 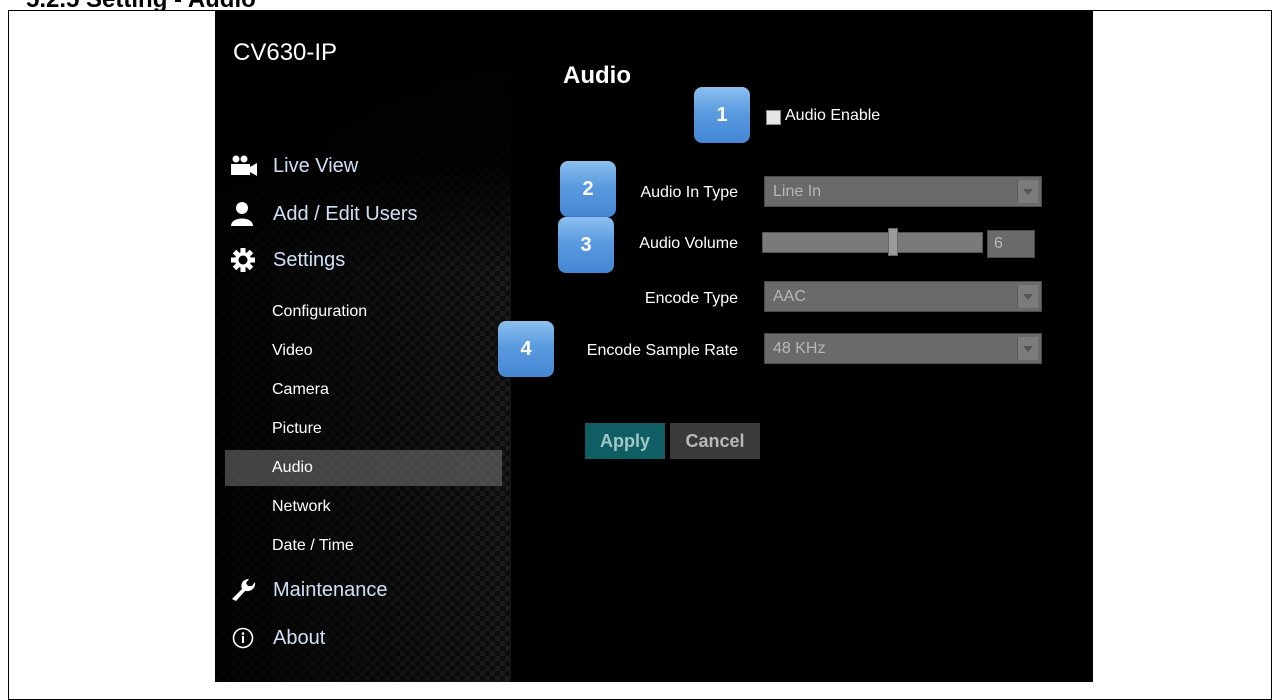 I want to click on apply-button: Apply, so click(x=625, y=441).